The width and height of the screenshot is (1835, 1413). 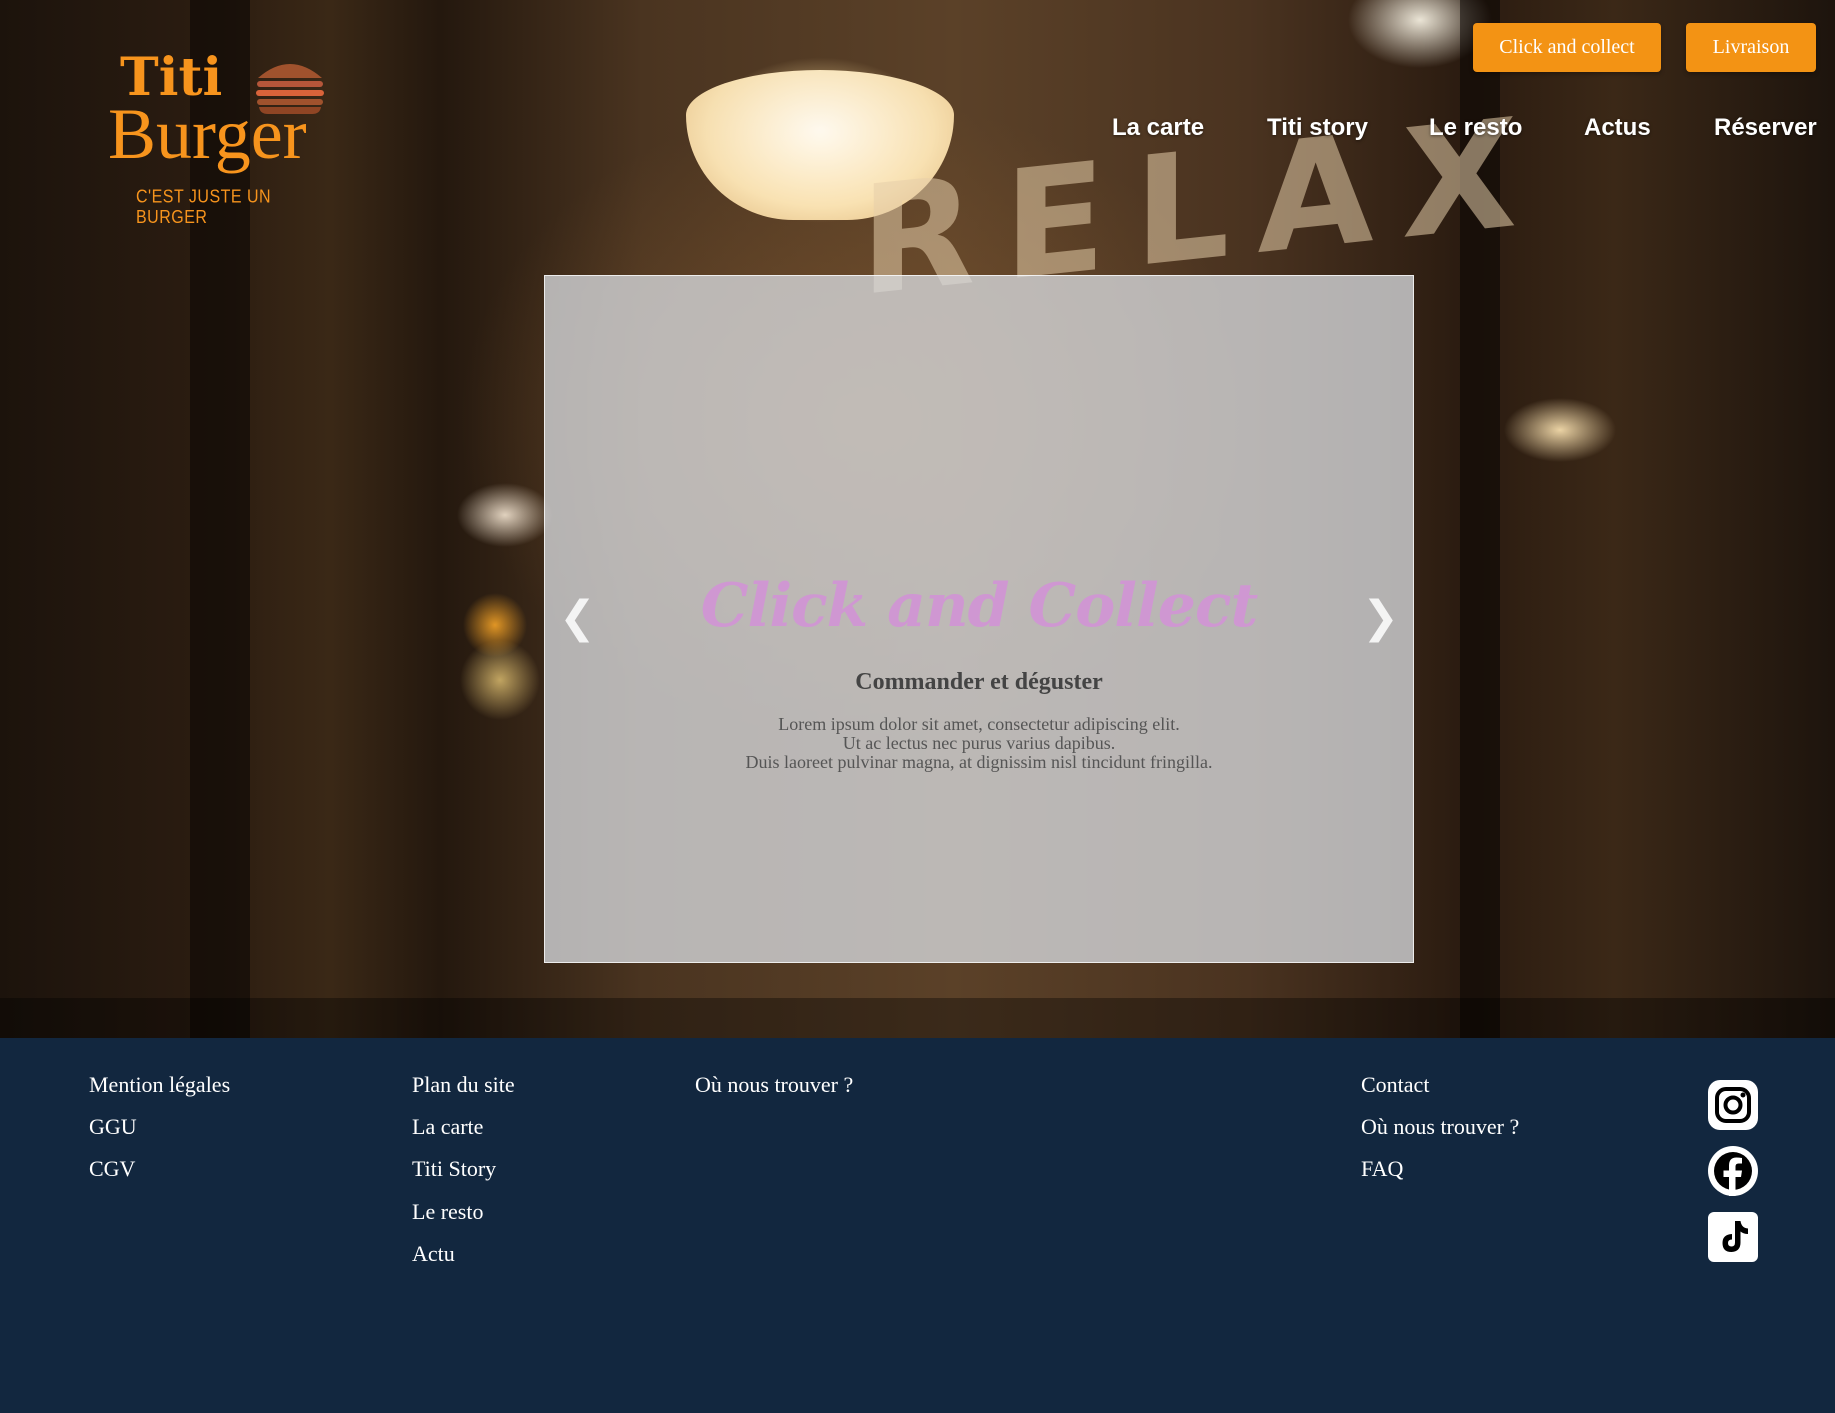 What do you see at coordinates (979, 682) in the screenshot?
I see `carousel-slide-subtitle: Commander et déguster` at bounding box center [979, 682].